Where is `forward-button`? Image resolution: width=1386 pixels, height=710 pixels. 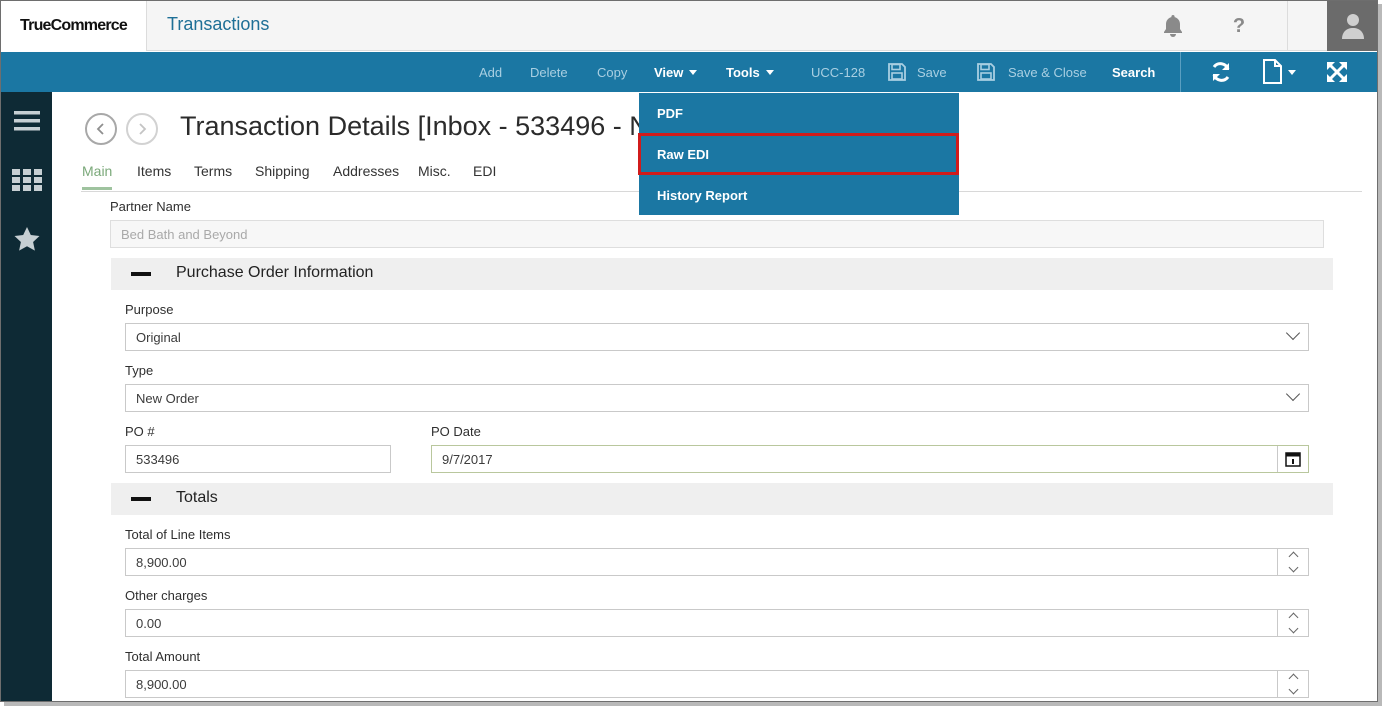
forward-button is located at coordinates (142, 129).